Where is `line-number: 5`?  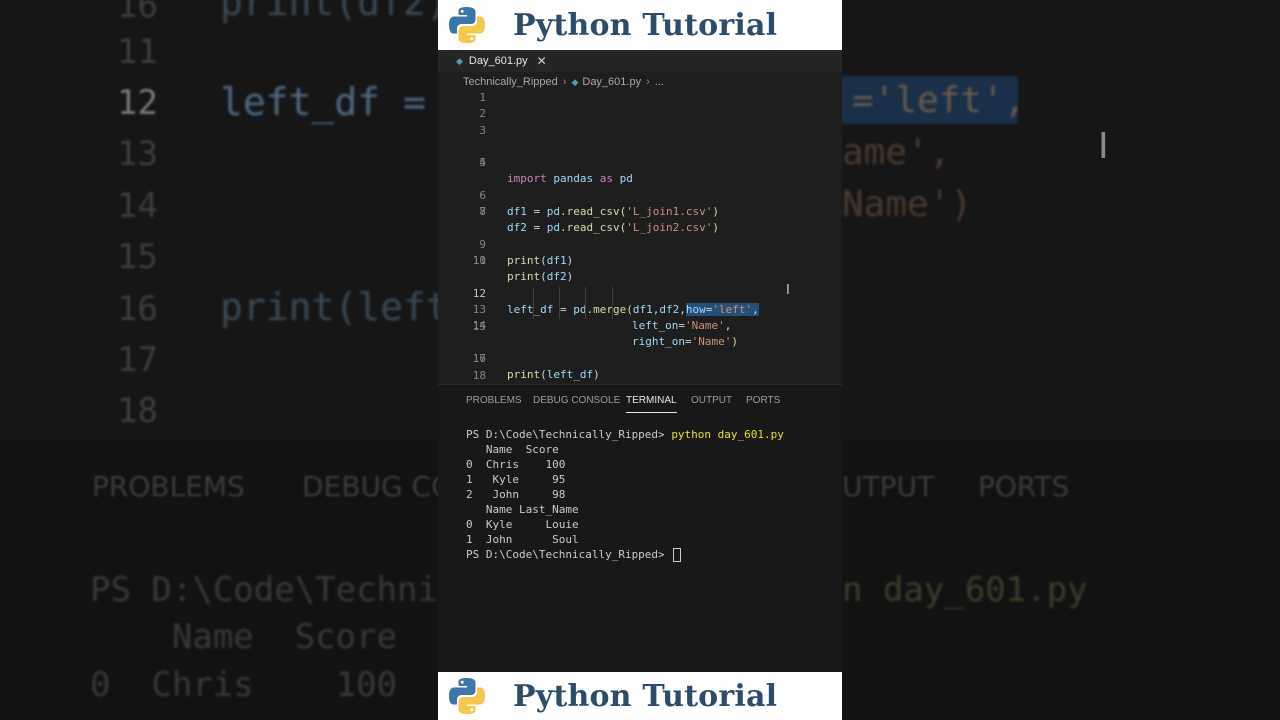
line-number: 5 is located at coordinates (482, 162).